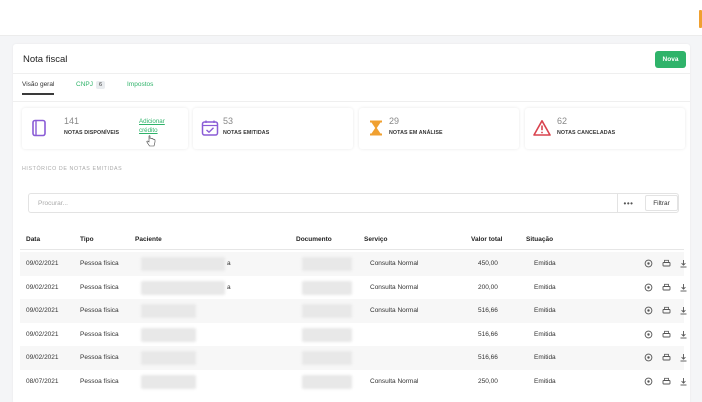 This screenshot has width=702, height=402. I want to click on stat-available-notes: 141 NOTAS DISPONÍVEIS Adicionar crédito, so click(105, 128).